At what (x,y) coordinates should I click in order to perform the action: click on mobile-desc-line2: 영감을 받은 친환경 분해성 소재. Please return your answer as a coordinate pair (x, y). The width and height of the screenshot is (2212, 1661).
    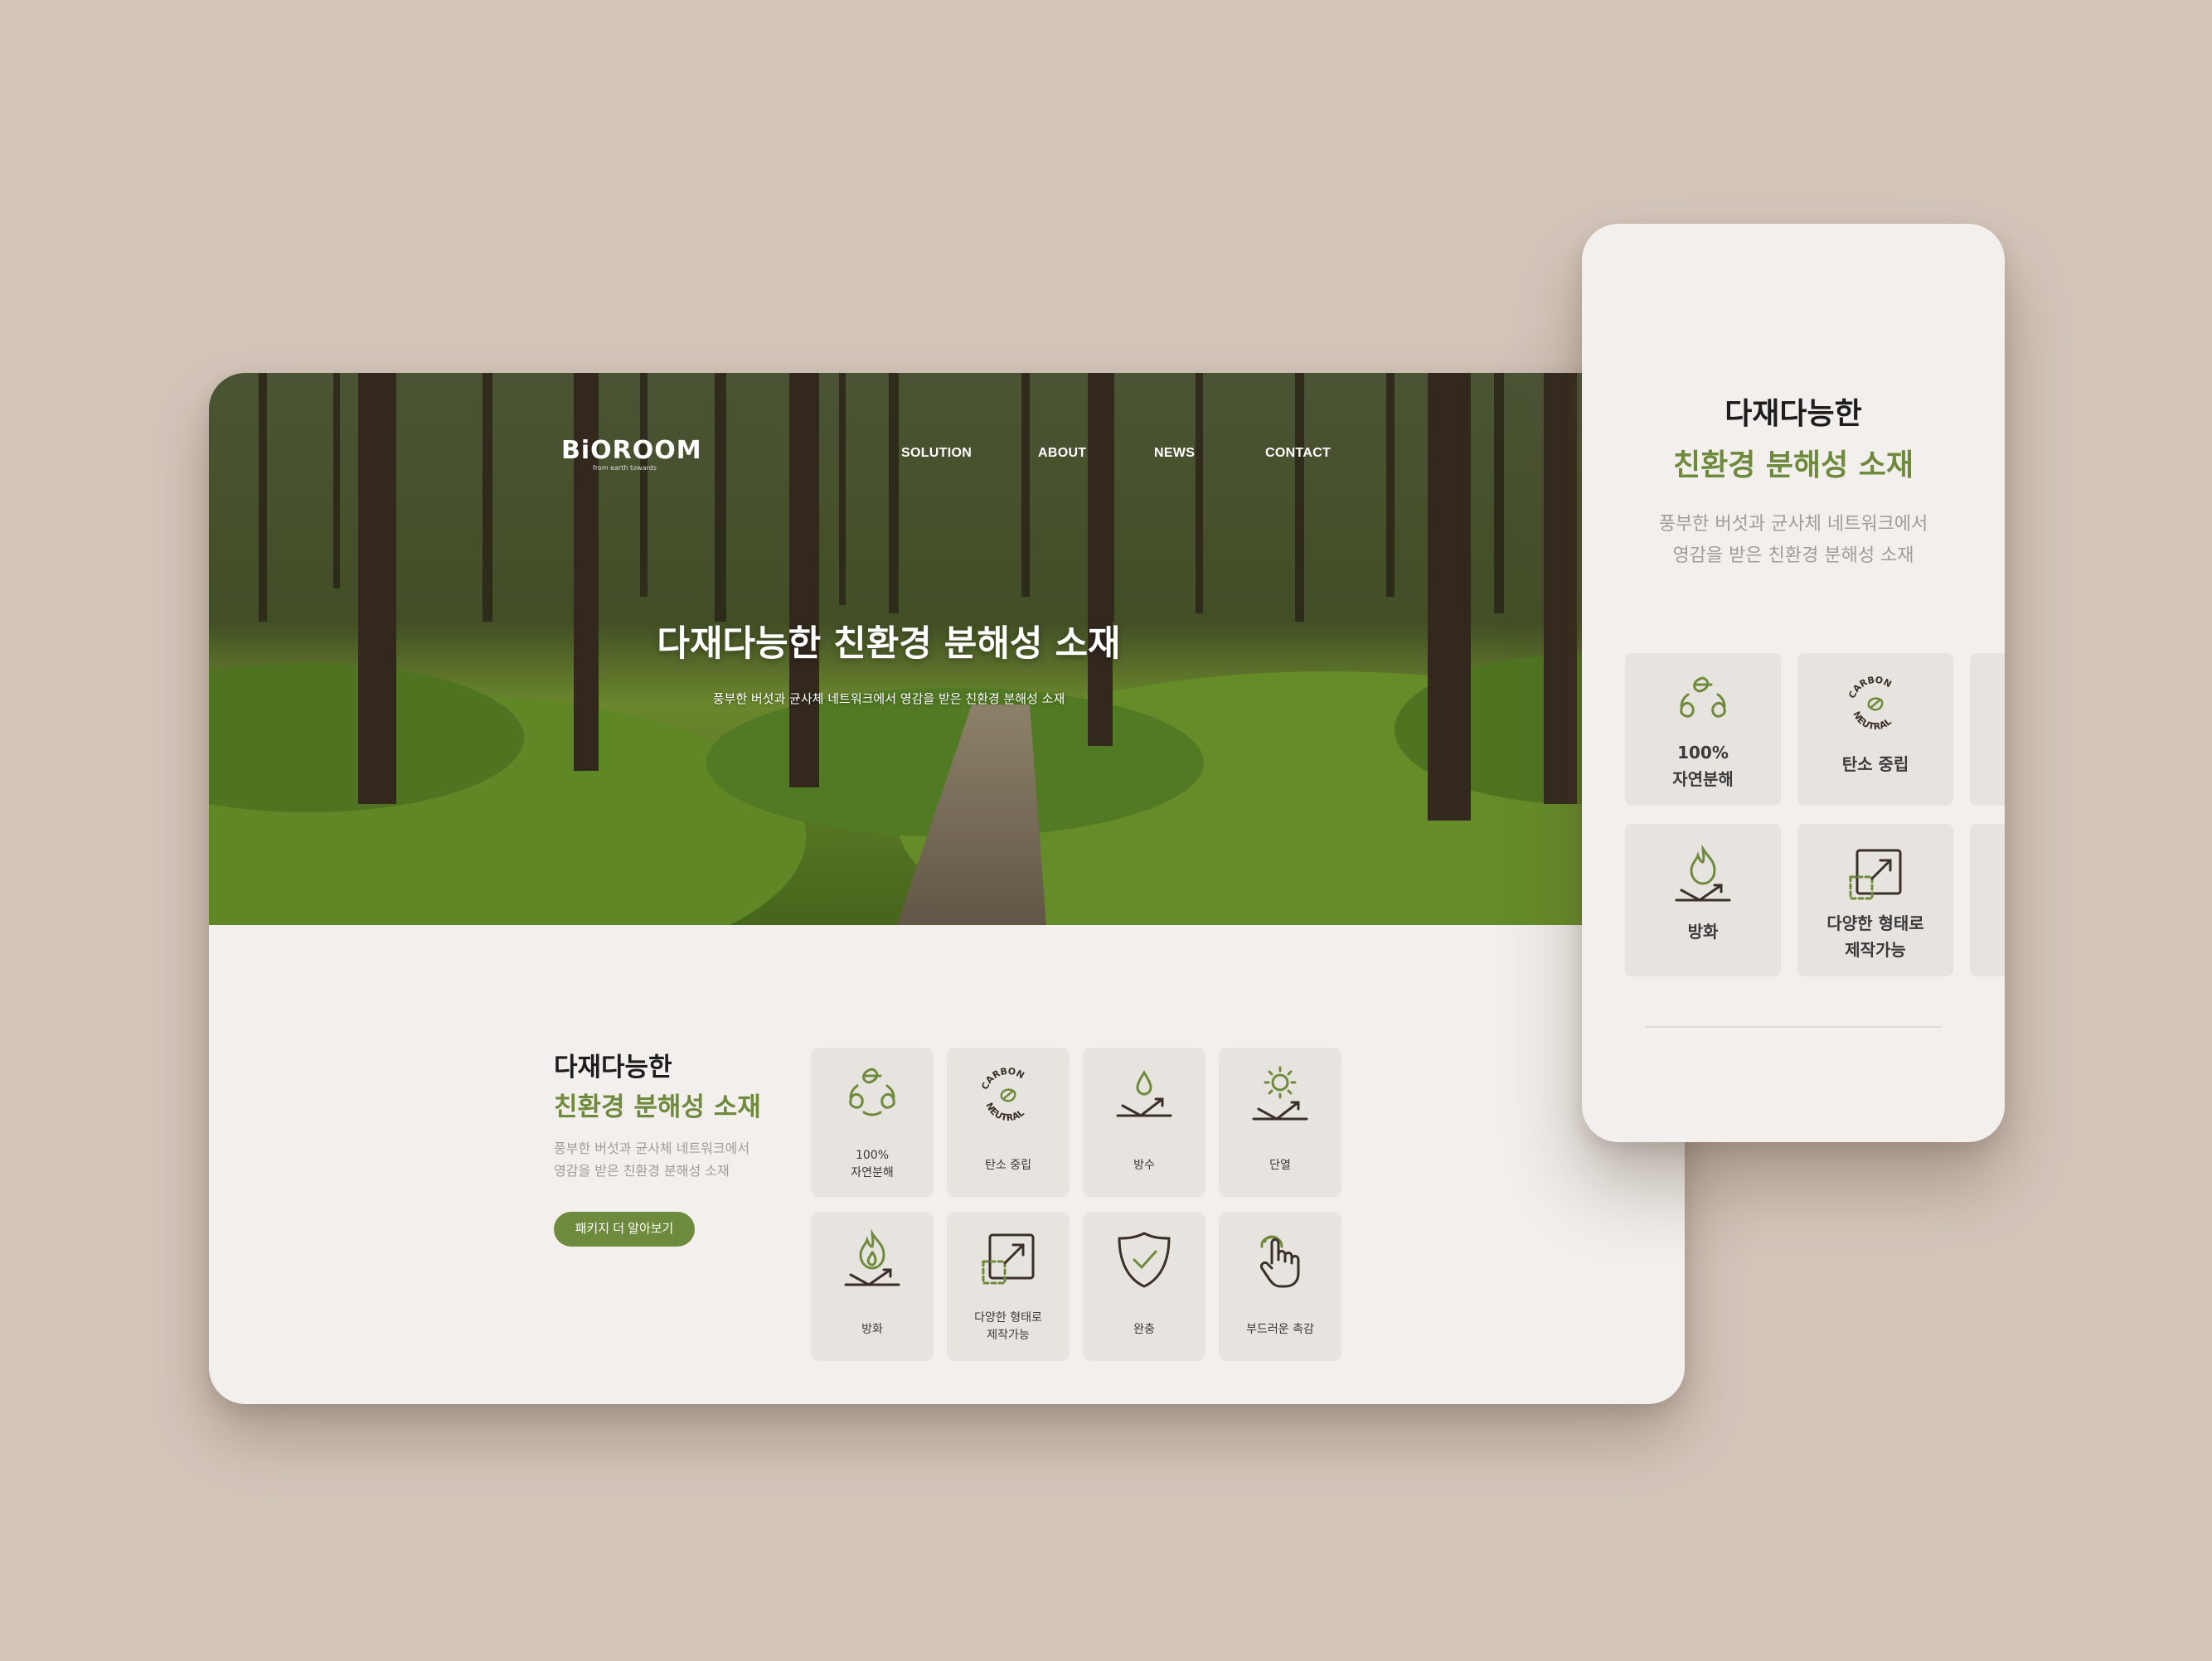
    Looking at the image, I should click on (1793, 555).